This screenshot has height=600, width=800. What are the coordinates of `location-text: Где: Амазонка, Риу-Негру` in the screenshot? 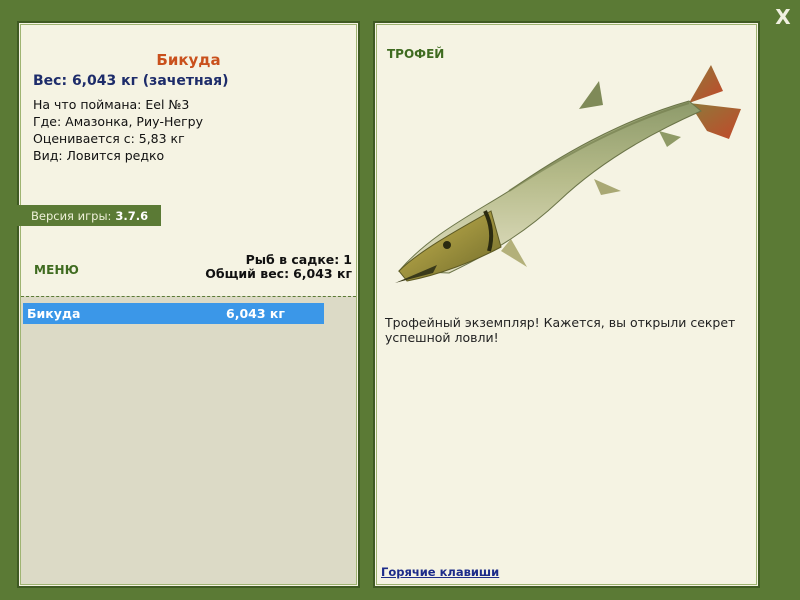 It's located at (118, 121).